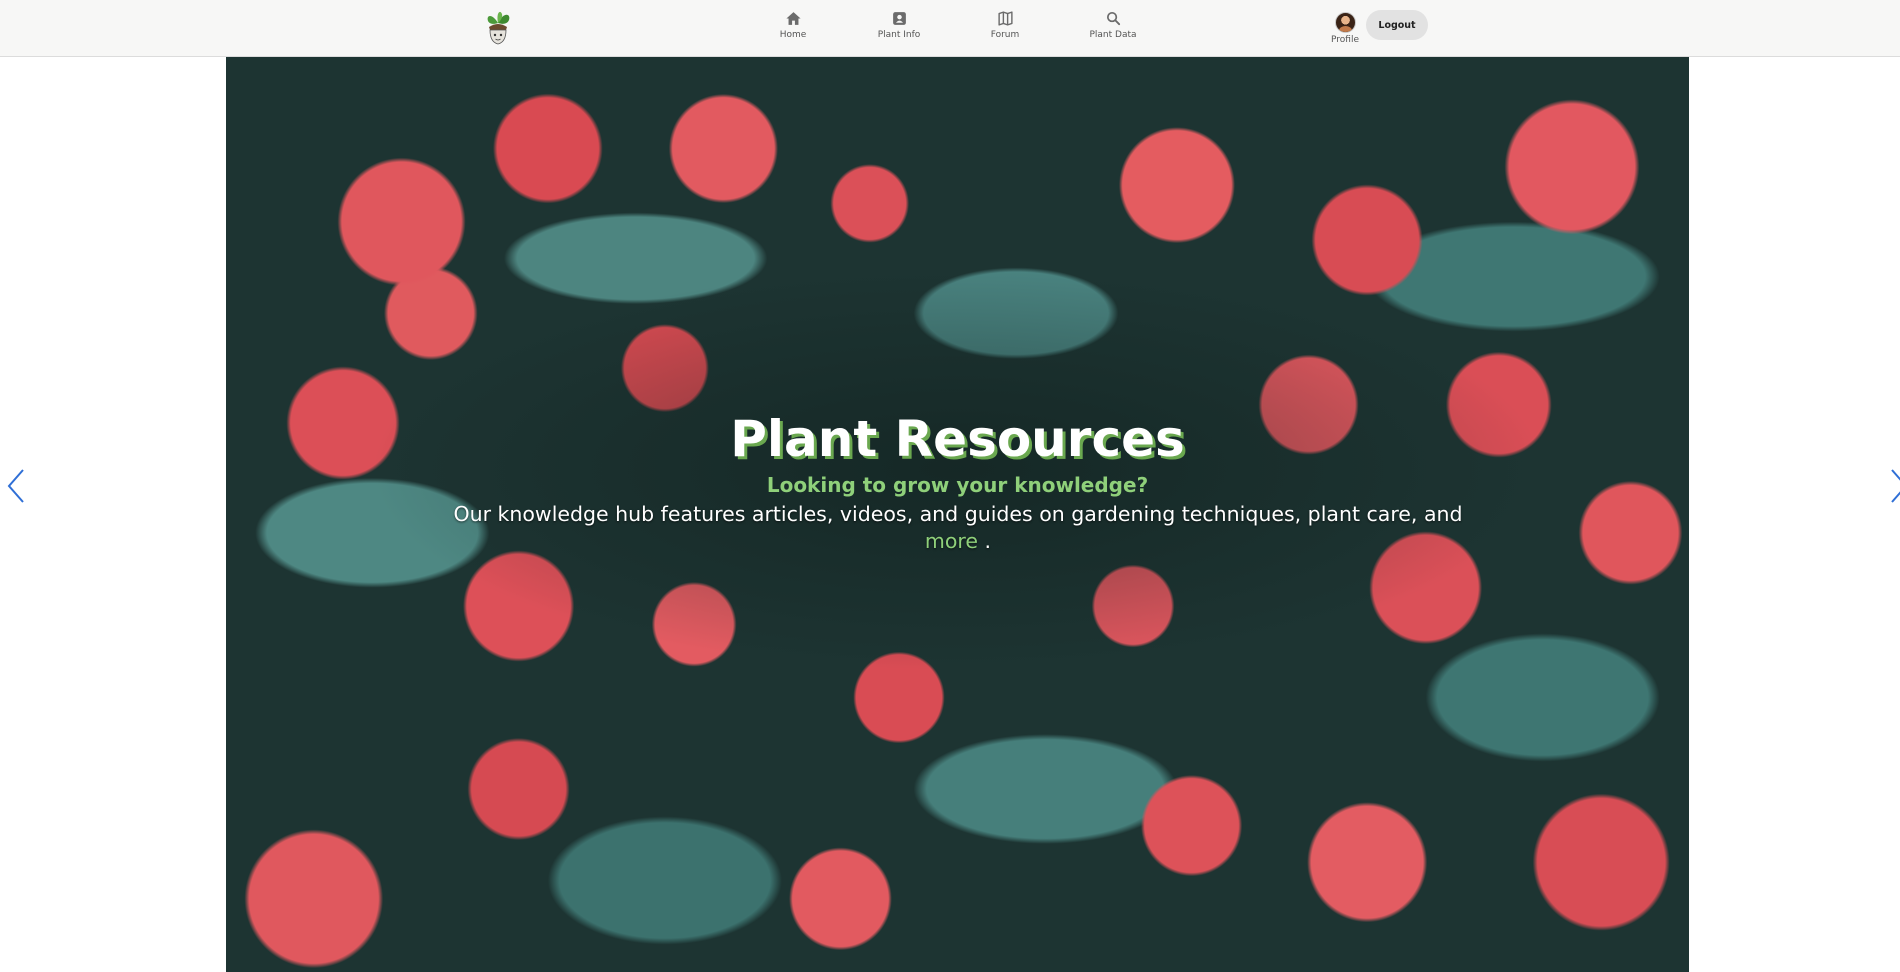  Describe the element at coordinates (1397, 25) in the screenshot. I see `logout-button: Logout` at that location.